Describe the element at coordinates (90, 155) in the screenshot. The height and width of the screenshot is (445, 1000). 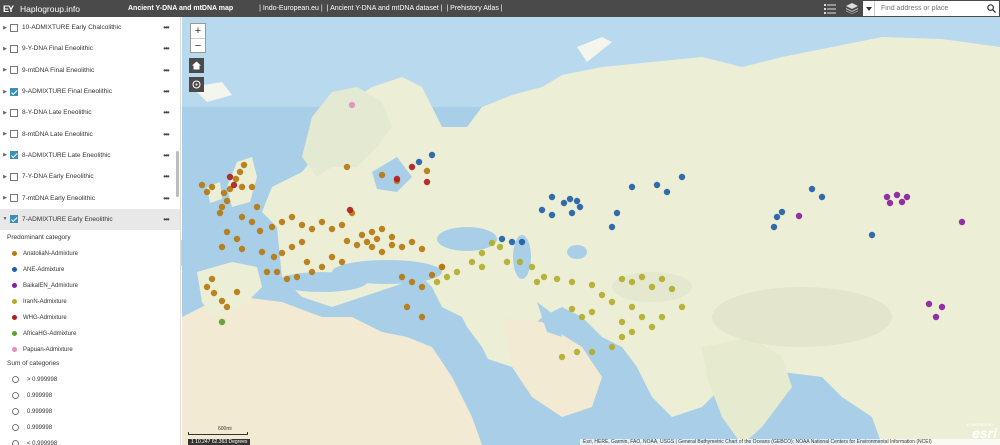
I see `layer-row: ▶ 8-ADMIXTURE Late Eneolithic •••` at that location.